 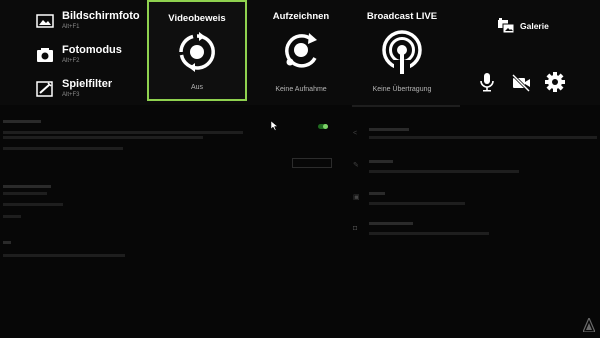 What do you see at coordinates (197, 18) in the screenshot?
I see `tile-title: Videobeweis` at bounding box center [197, 18].